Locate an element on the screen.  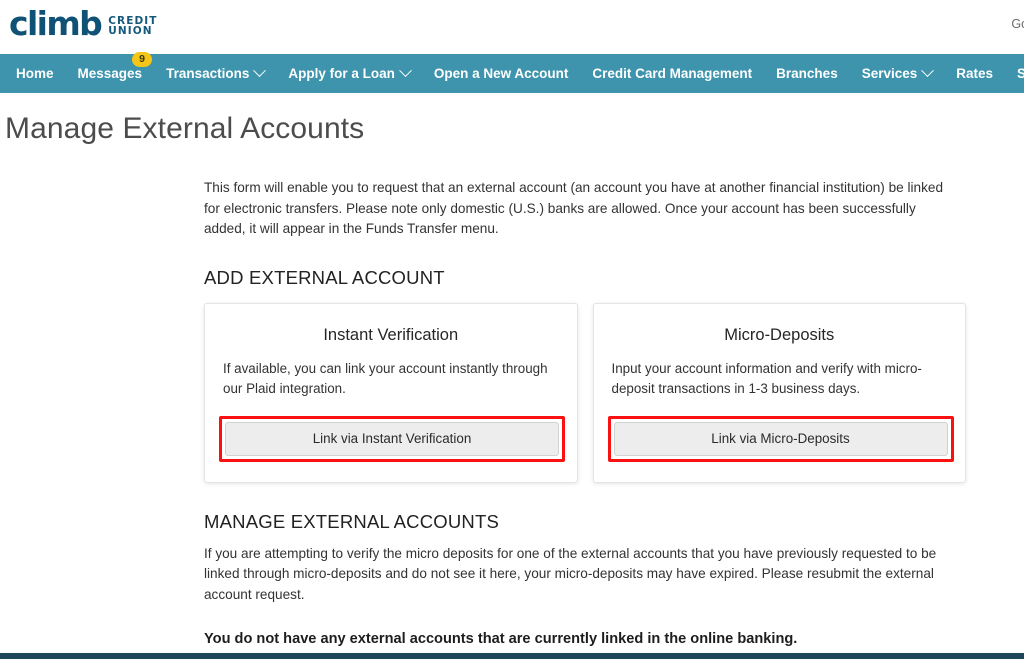
nav-item-services: Services is located at coordinates (897, 73).